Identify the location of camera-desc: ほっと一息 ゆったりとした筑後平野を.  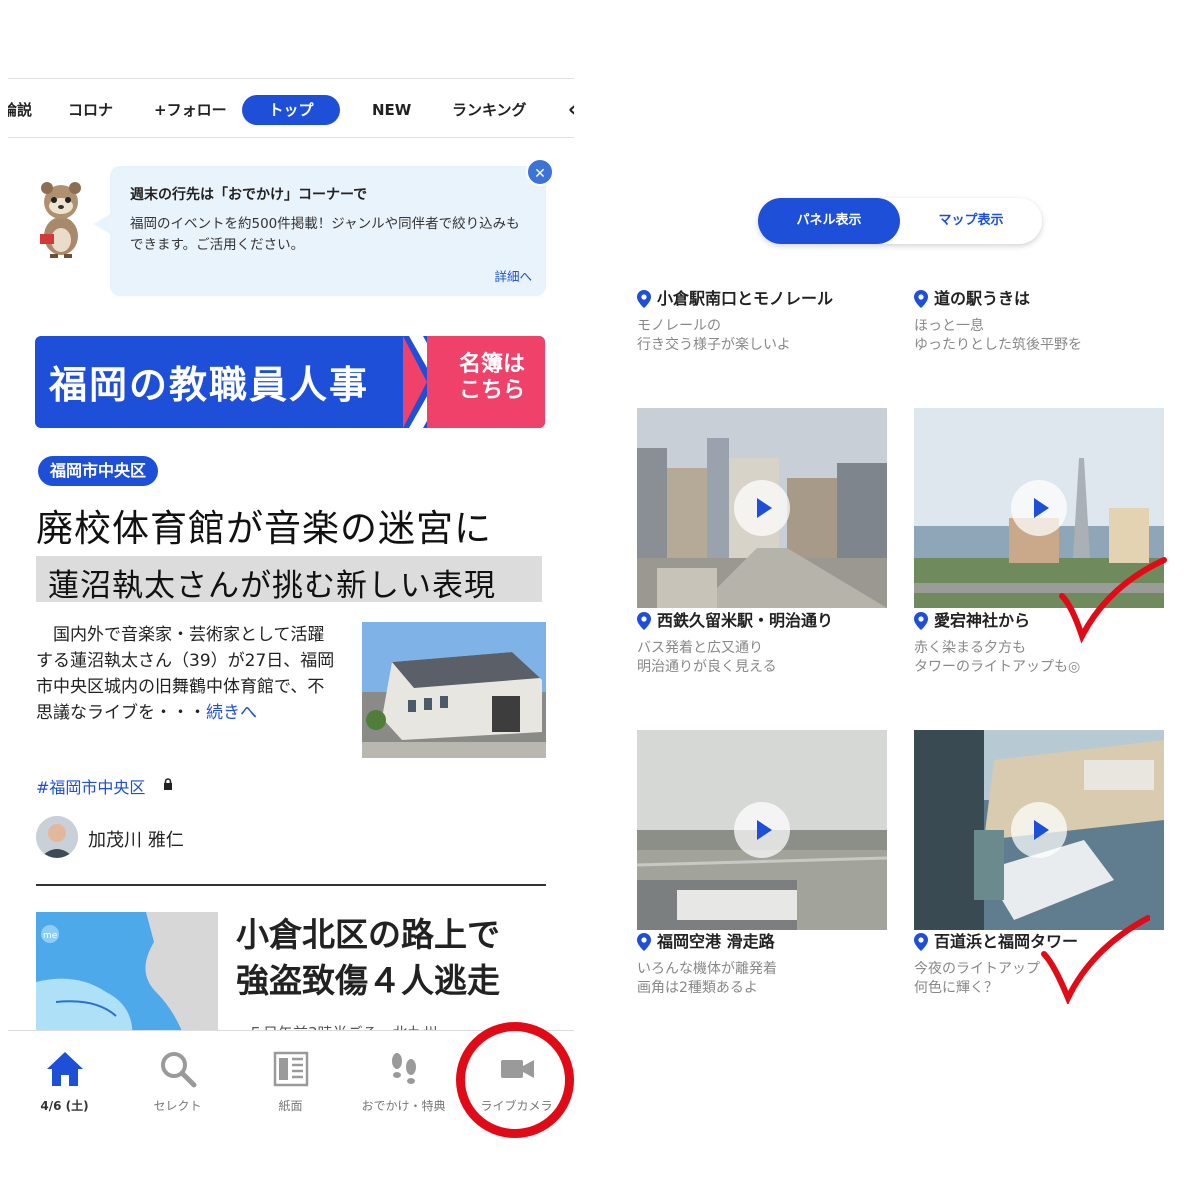
(1039, 336).